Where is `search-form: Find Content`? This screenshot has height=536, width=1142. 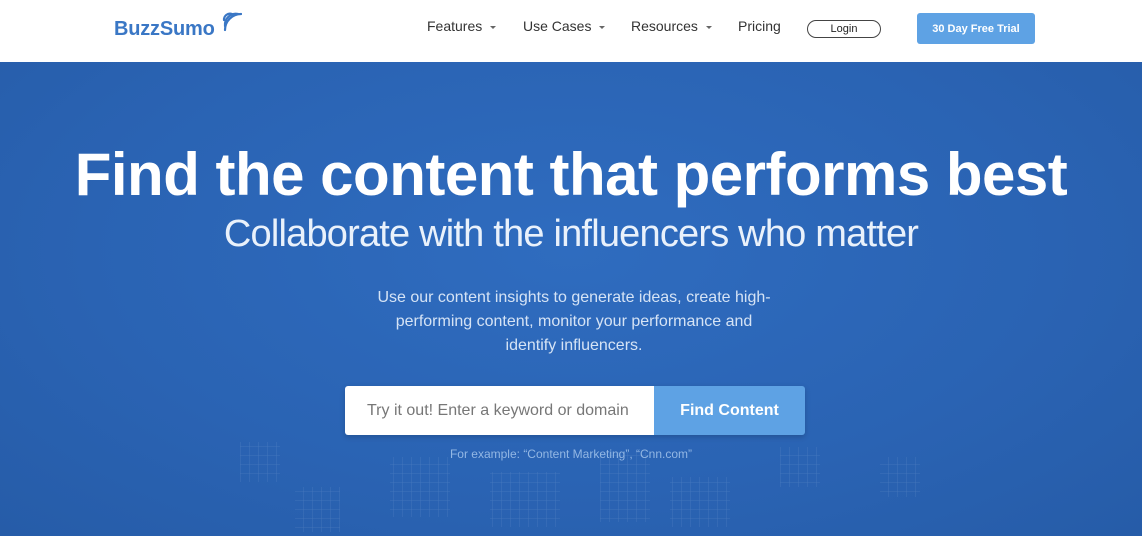 search-form: Find Content is located at coordinates (575, 410).